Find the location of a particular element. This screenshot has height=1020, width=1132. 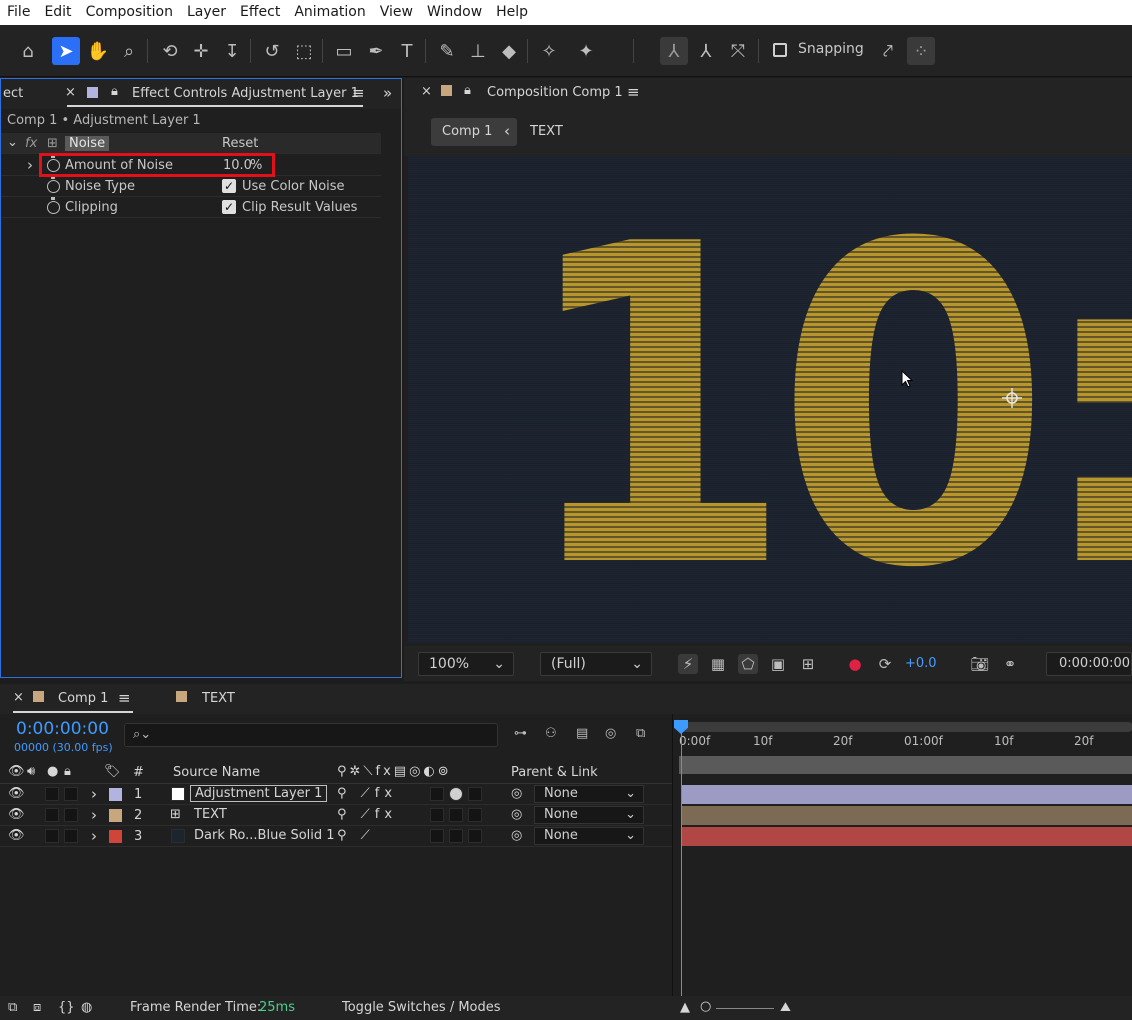

clip-result-checkbox: ✓ is located at coordinates (229, 207).